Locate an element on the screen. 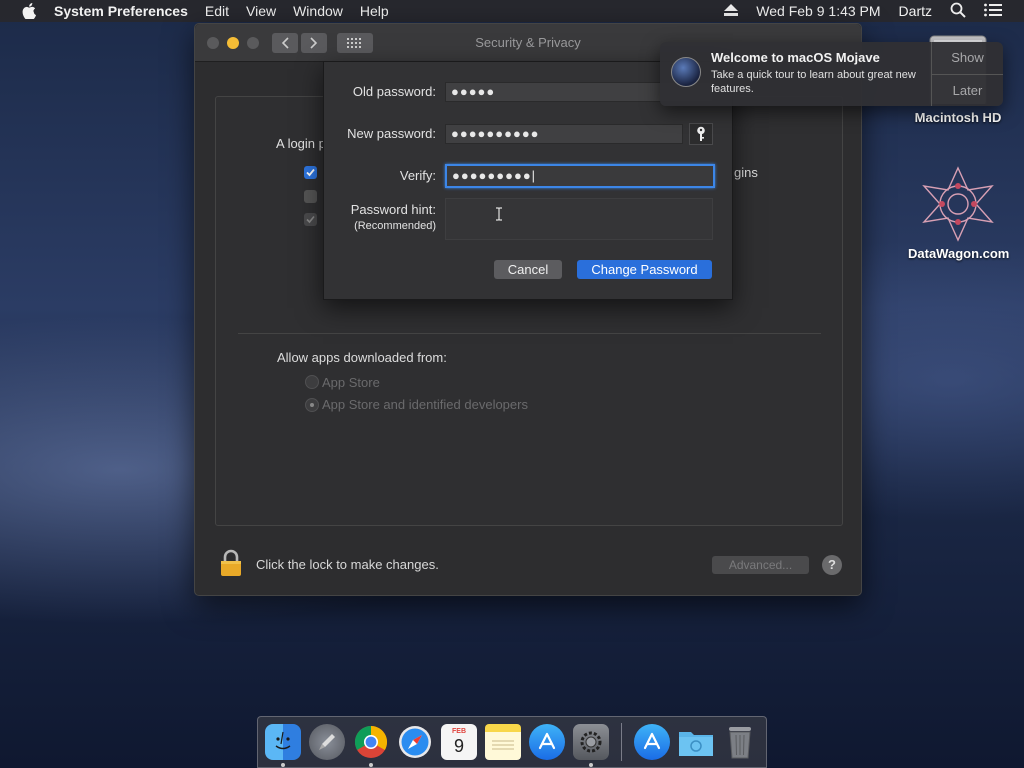 The image size is (1024, 768). notification-actions: Show Later is located at coordinates (967, 74).